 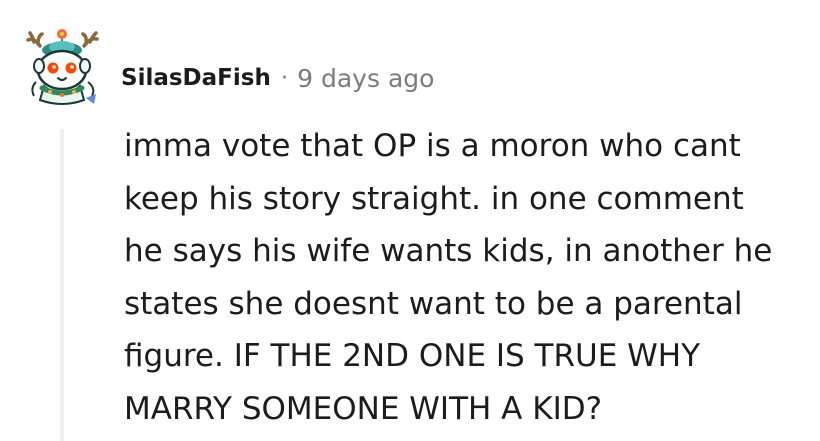 I want to click on user-avatar, so click(x=63, y=67).